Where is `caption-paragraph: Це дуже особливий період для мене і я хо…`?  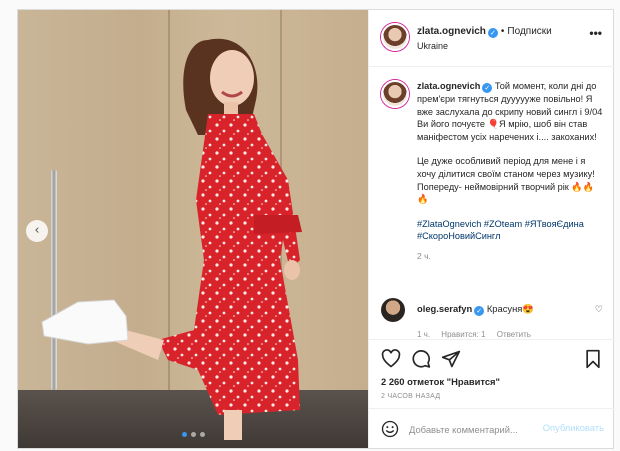
caption-paragraph: Це дуже особливий період для мене і я хо… is located at coordinates (506, 180).